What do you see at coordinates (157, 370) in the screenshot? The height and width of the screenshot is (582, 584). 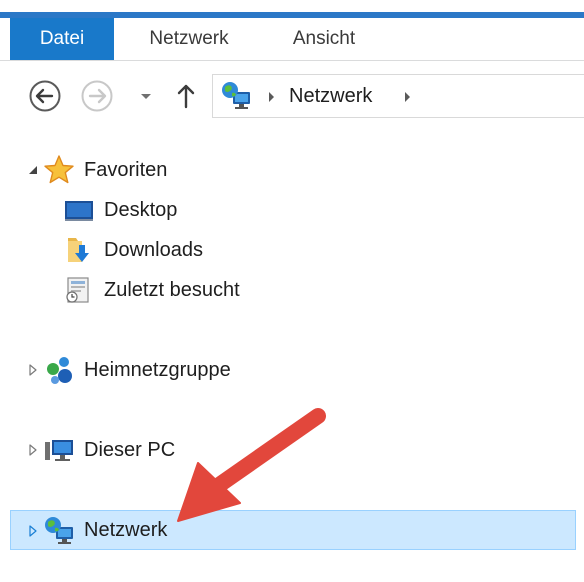 I see `tree-item-label: Heimnetzgruppe` at bounding box center [157, 370].